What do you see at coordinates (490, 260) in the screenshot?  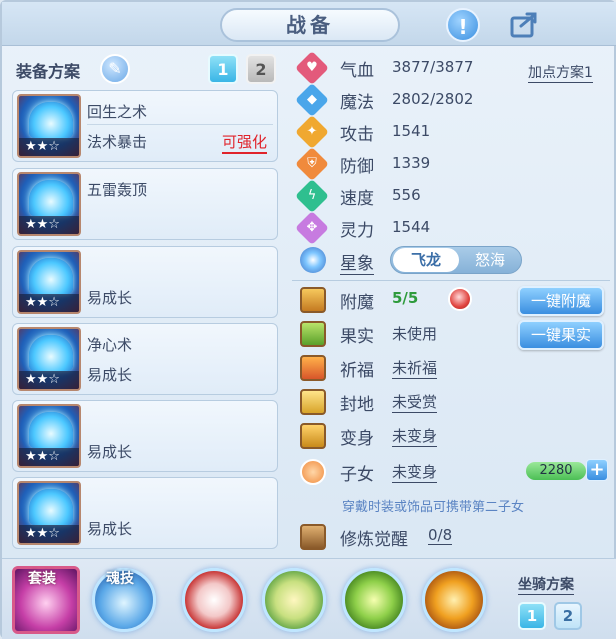 I see `toggle-option-inactive: 怒海` at bounding box center [490, 260].